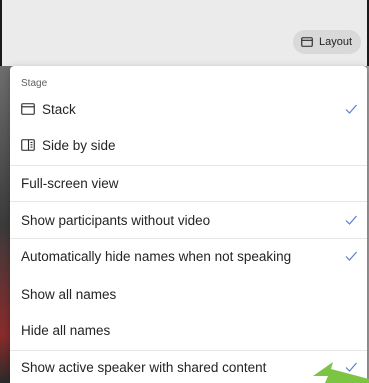 The width and height of the screenshot is (369, 383). Describe the element at coordinates (340, 372) in the screenshot. I see `annotation-arrow-icon` at that location.